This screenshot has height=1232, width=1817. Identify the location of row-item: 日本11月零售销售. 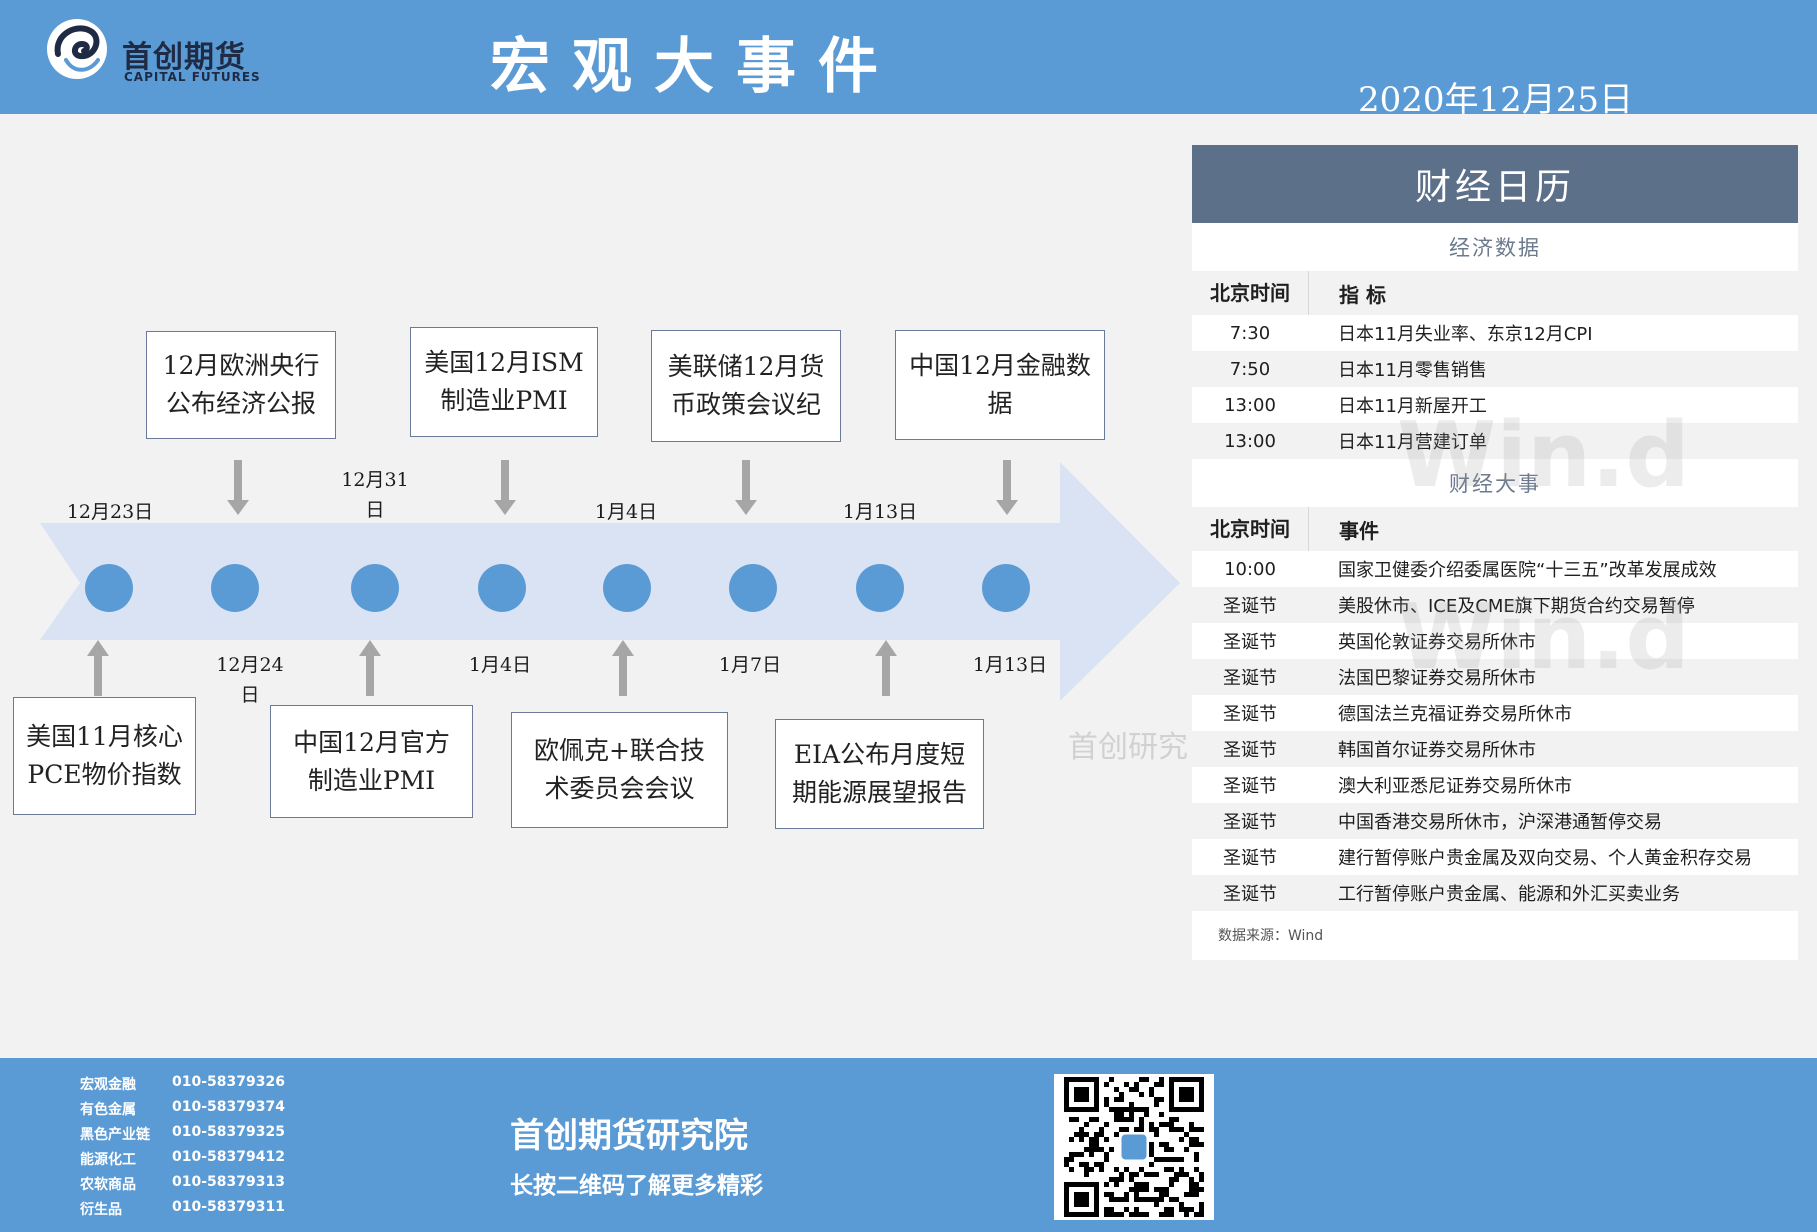
(1412, 370).